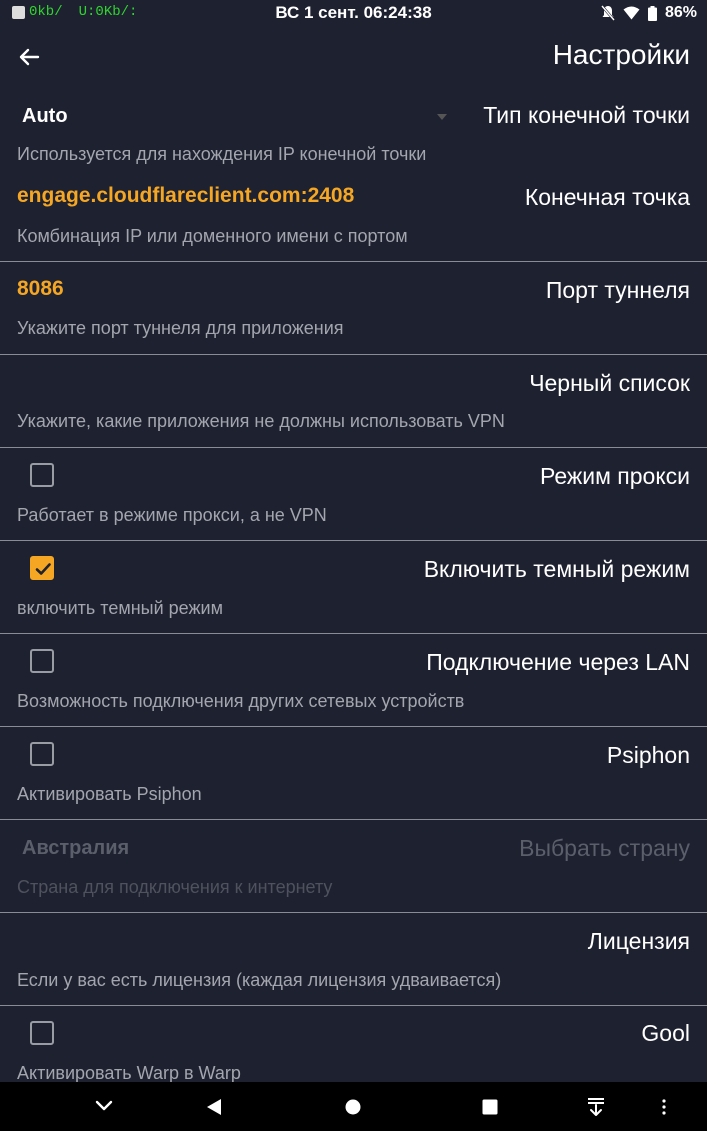  Describe the element at coordinates (490, 1107) in the screenshot. I see `recents-nav-icon` at that location.